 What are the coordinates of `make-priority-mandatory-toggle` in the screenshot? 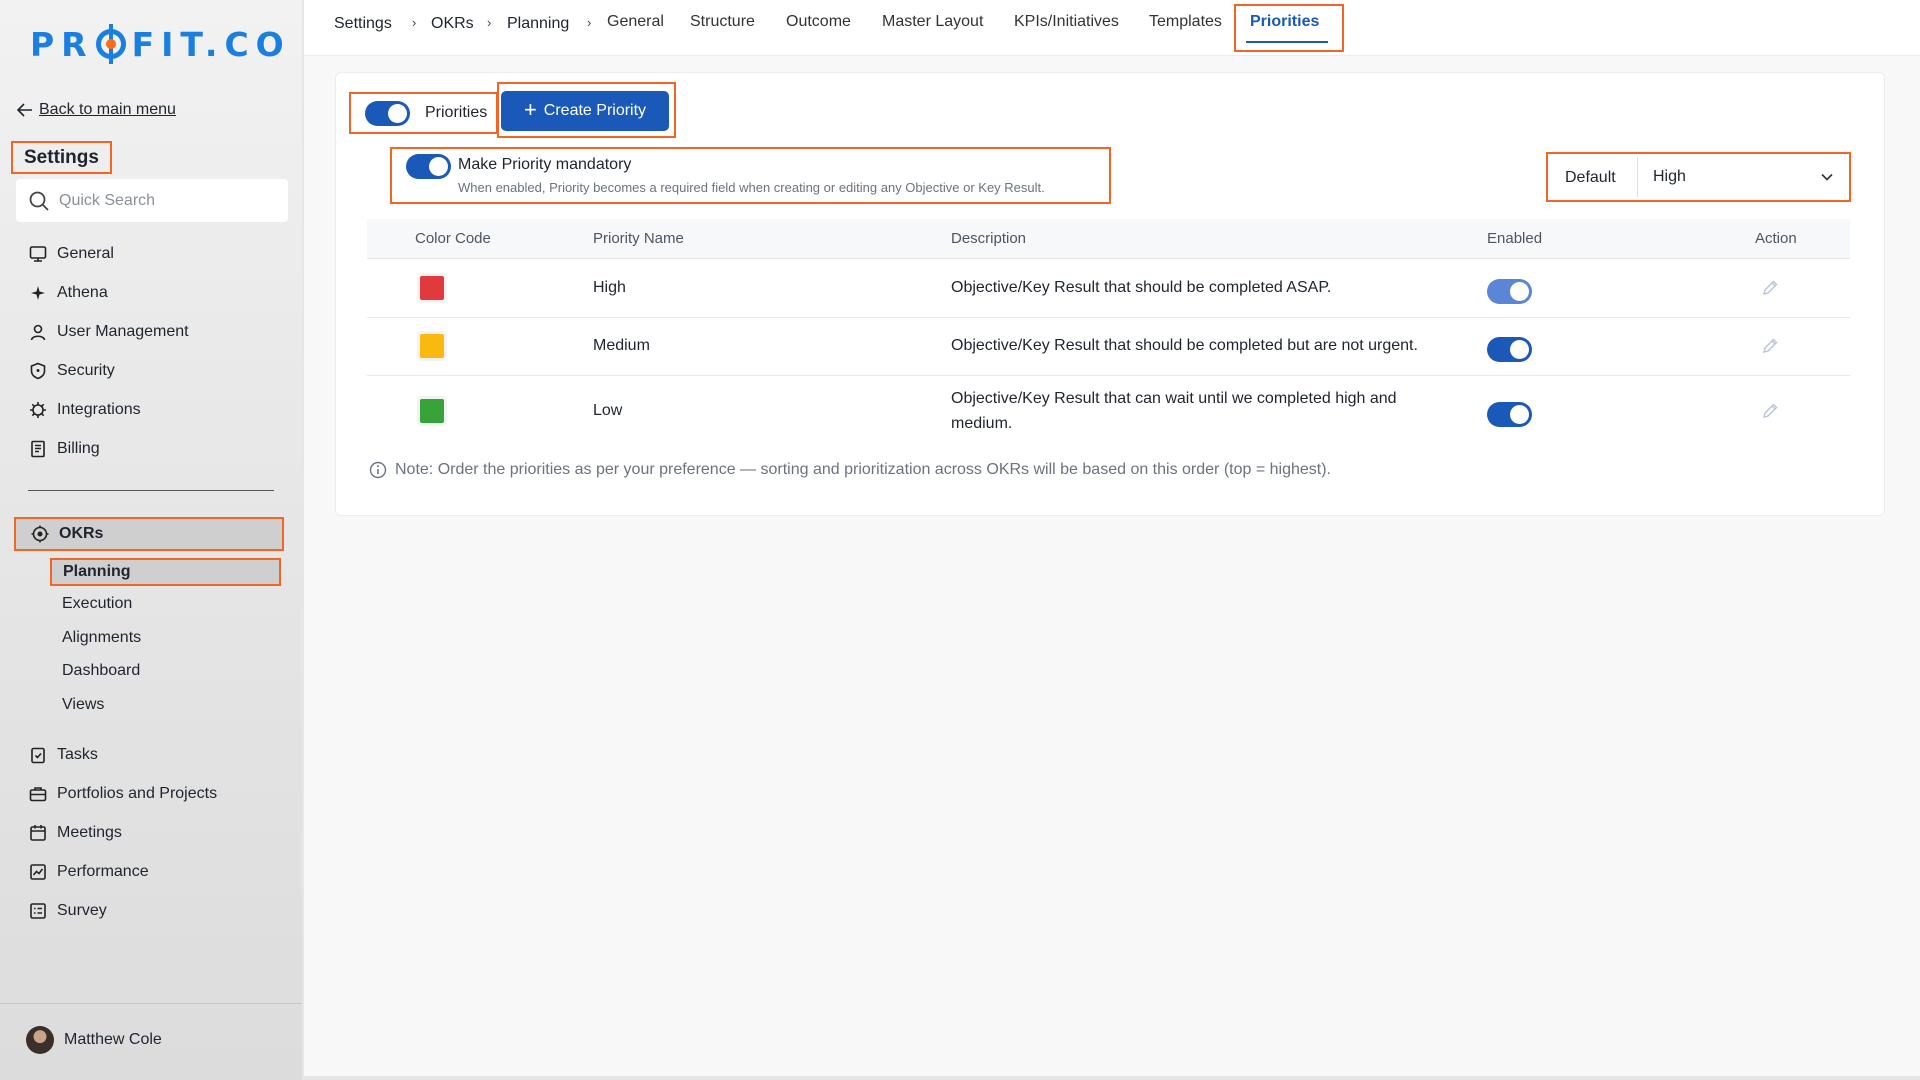 It's located at (428, 166).